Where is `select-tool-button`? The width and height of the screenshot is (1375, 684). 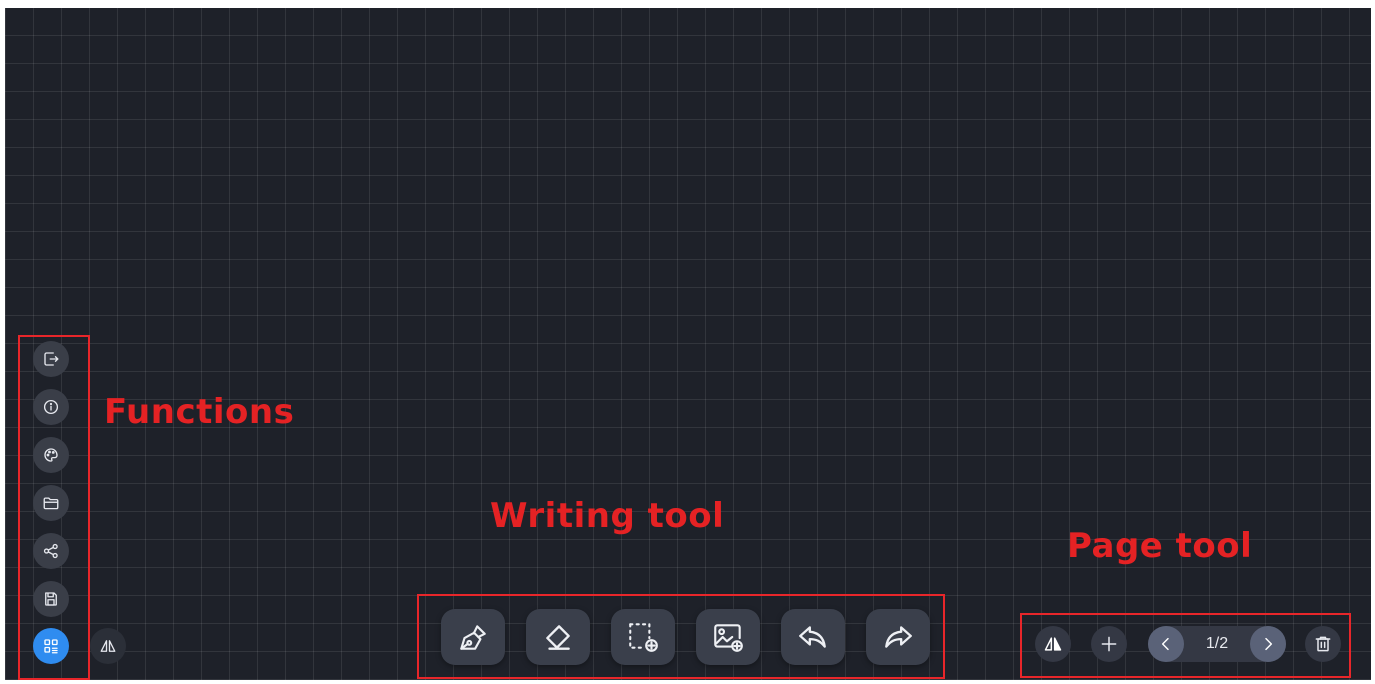
select-tool-button is located at coordinates (643, 637).